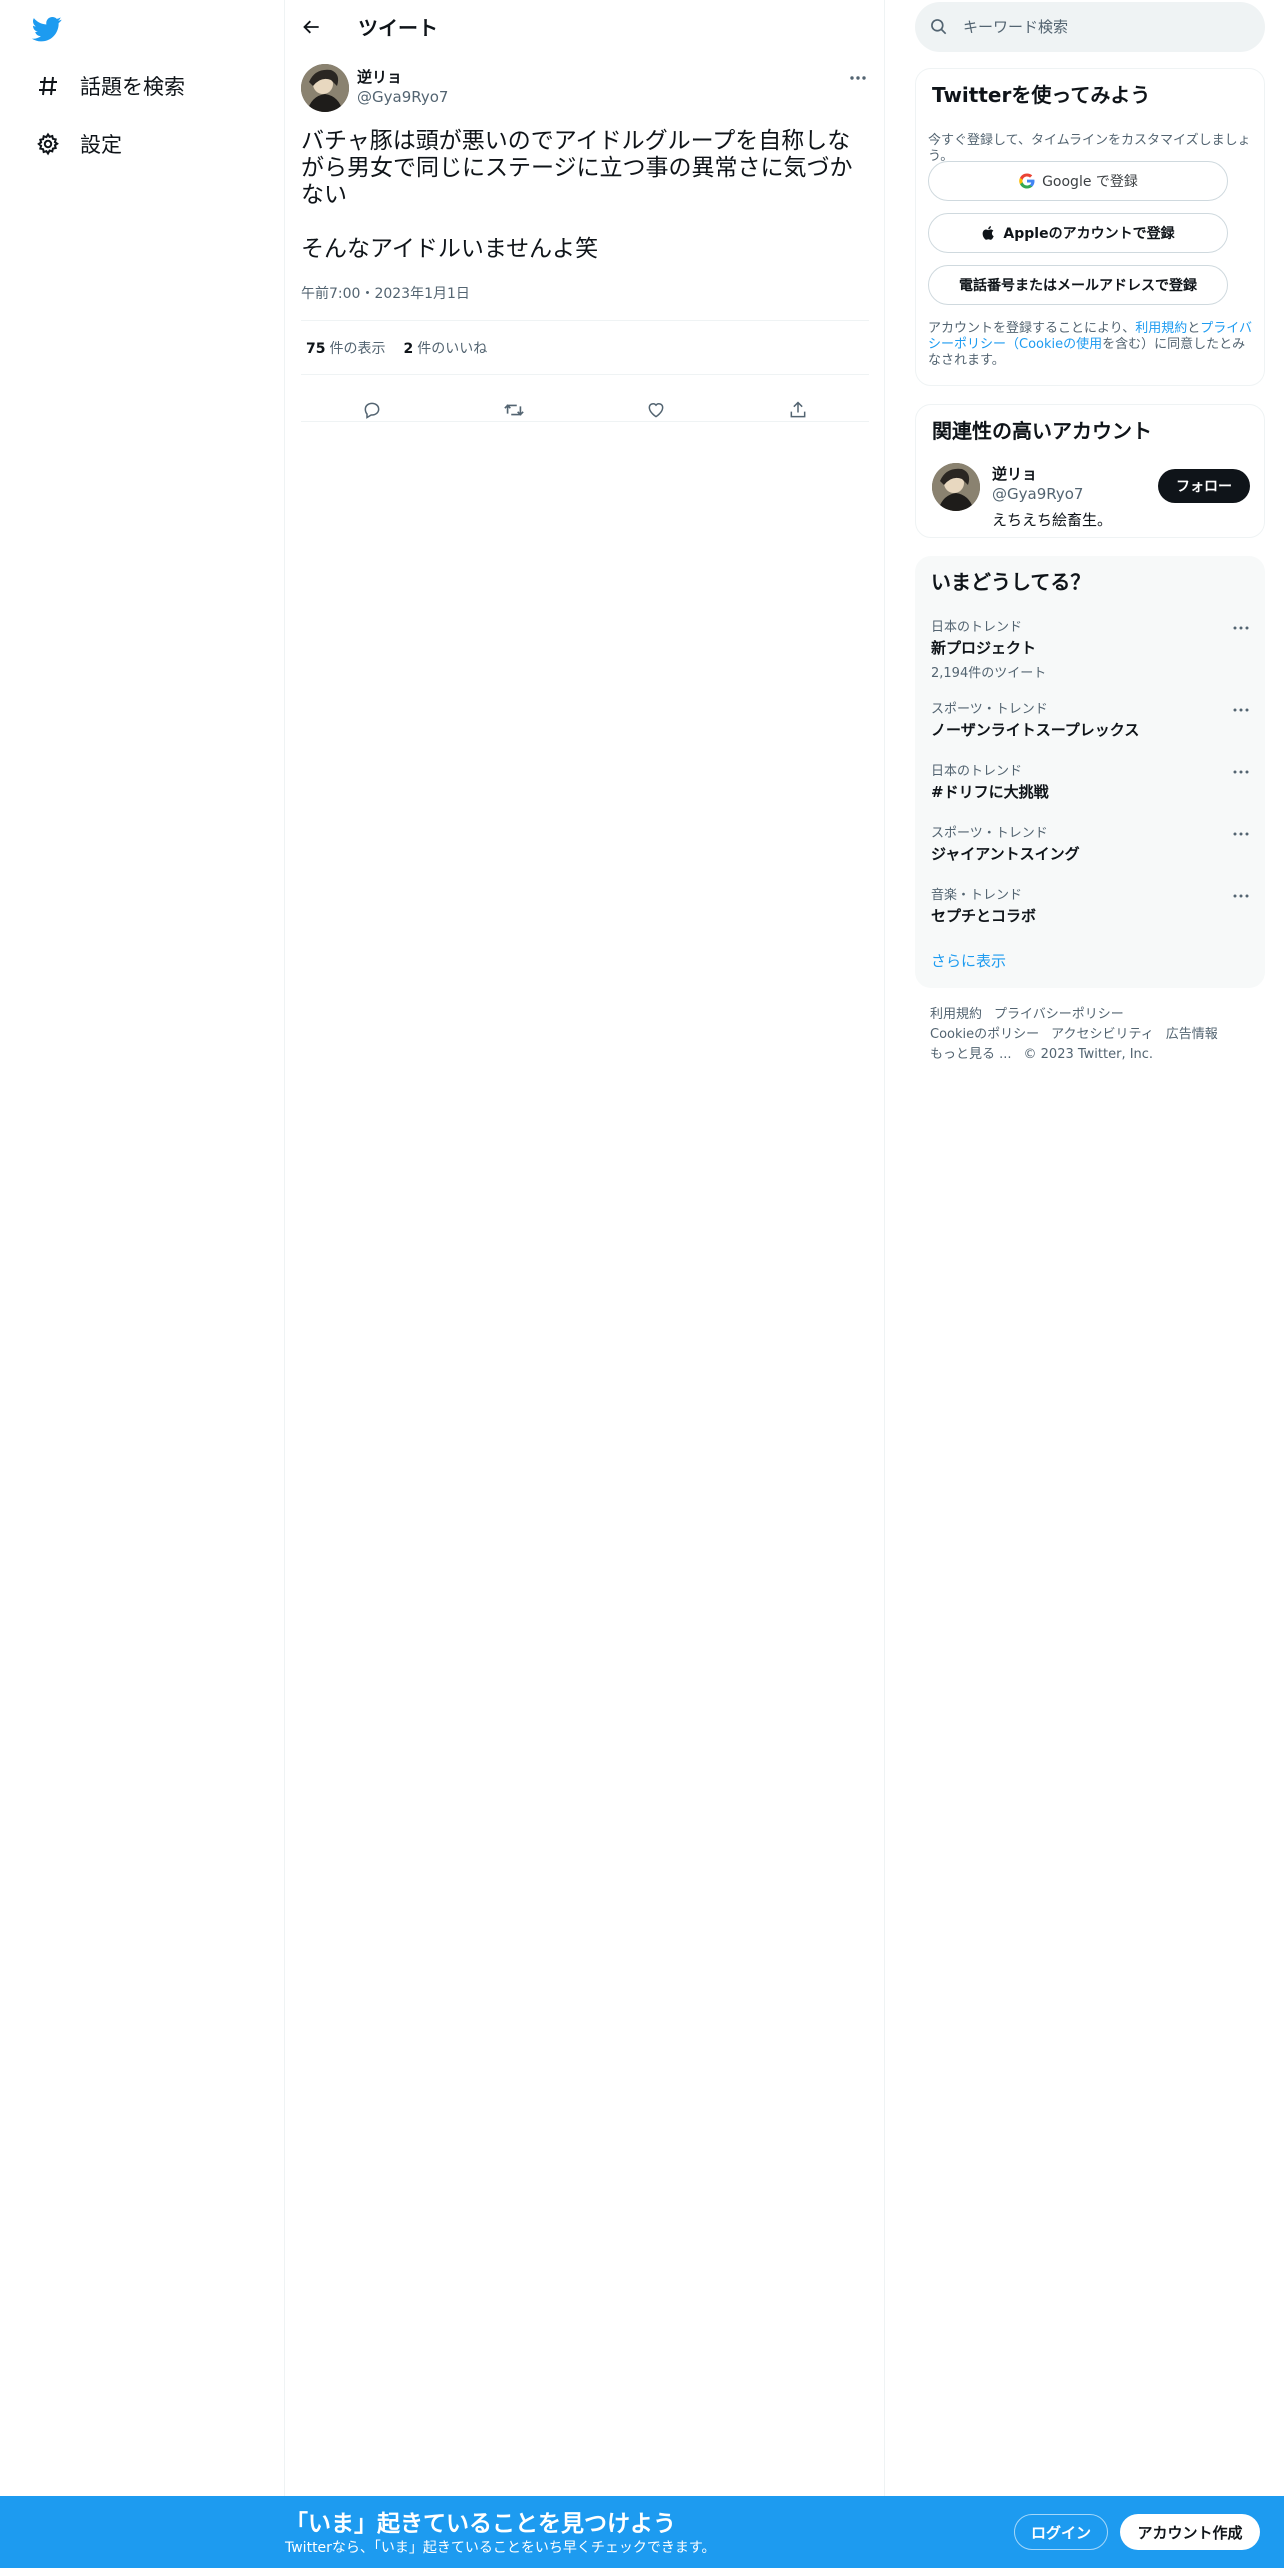  What do you see at coordinates (48, 144) in the screenshot?
I see `gear-icon` at bounding box center [48, 144].